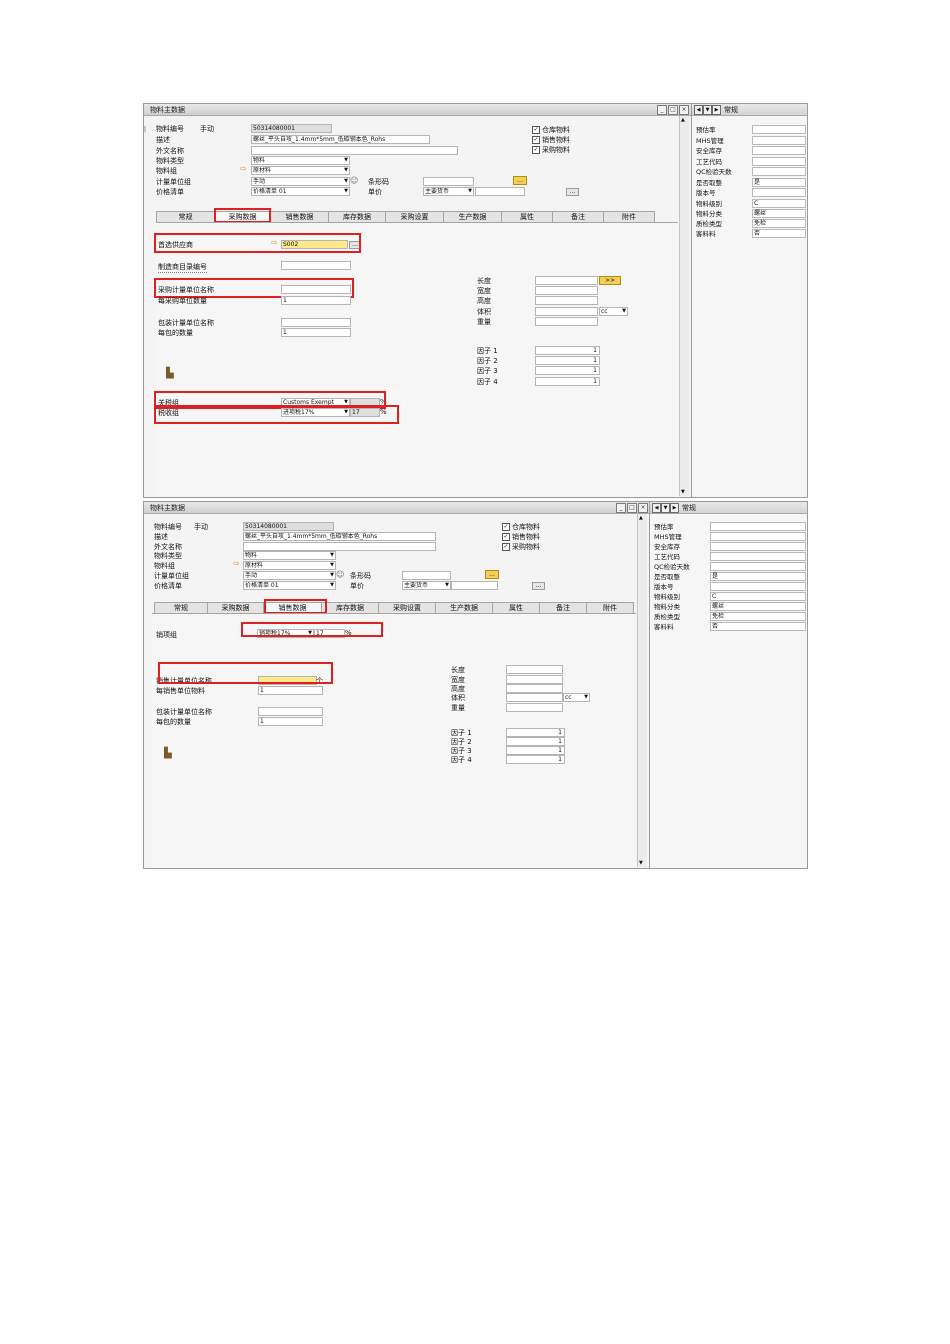 Image resolution: width=950 pixels, height=1344 pixels. I want to click on tab-sales: 销售数据, so click(299, 216).